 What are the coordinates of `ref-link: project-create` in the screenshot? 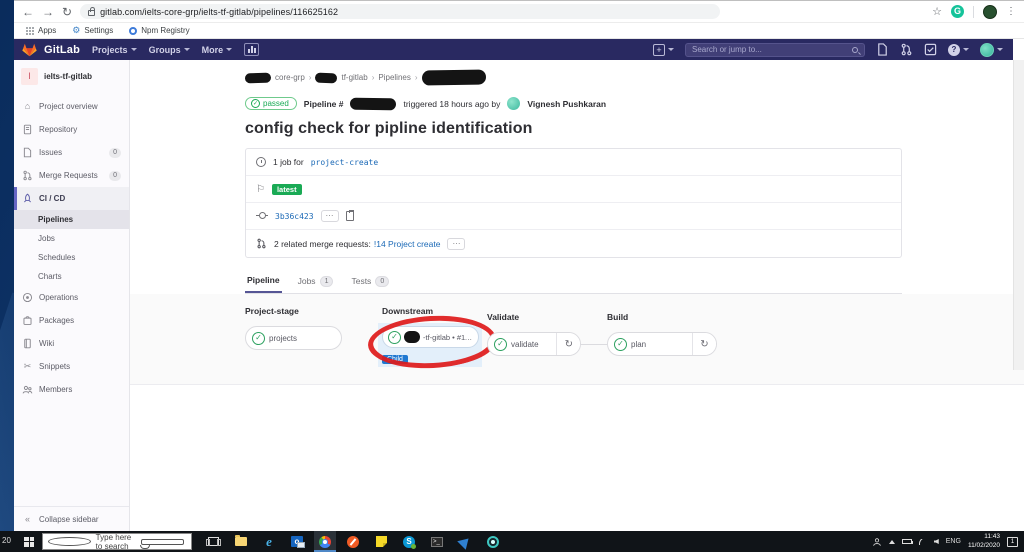 It's located at (344, 162).